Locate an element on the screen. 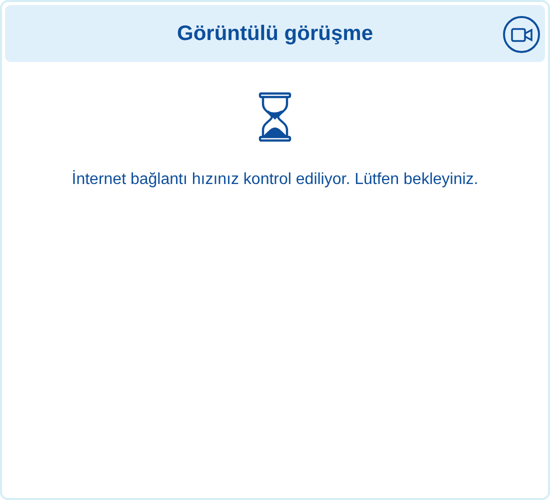 The width and height of the screenshot is (550, 500). video-camera-button is located at coordinates (521, 34).